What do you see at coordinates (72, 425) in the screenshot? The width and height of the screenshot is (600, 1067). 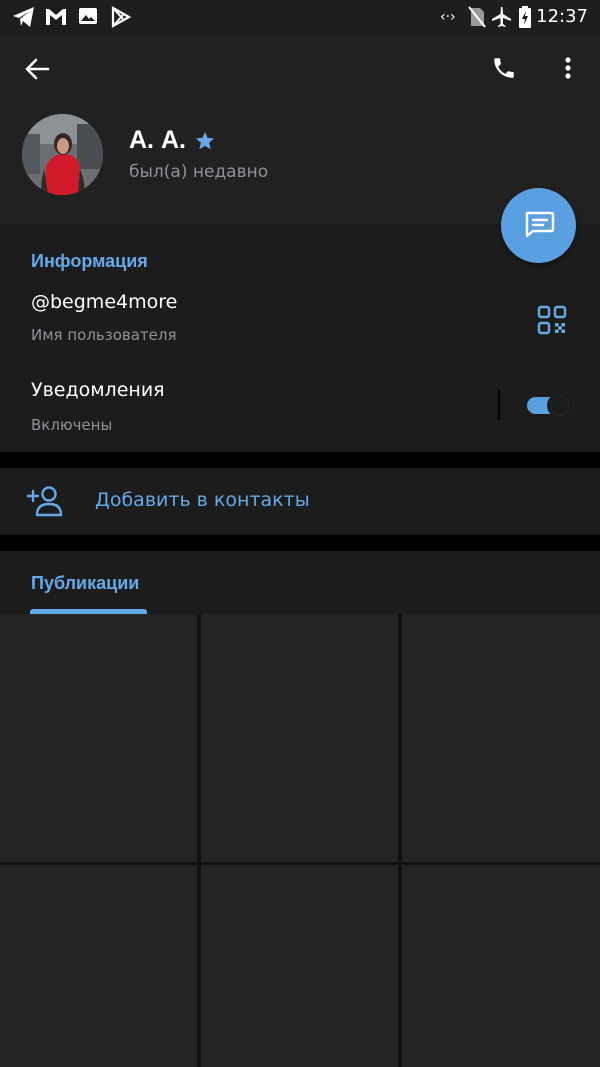 I see `notifications-status: Включены` at bounding box center [72, 425].